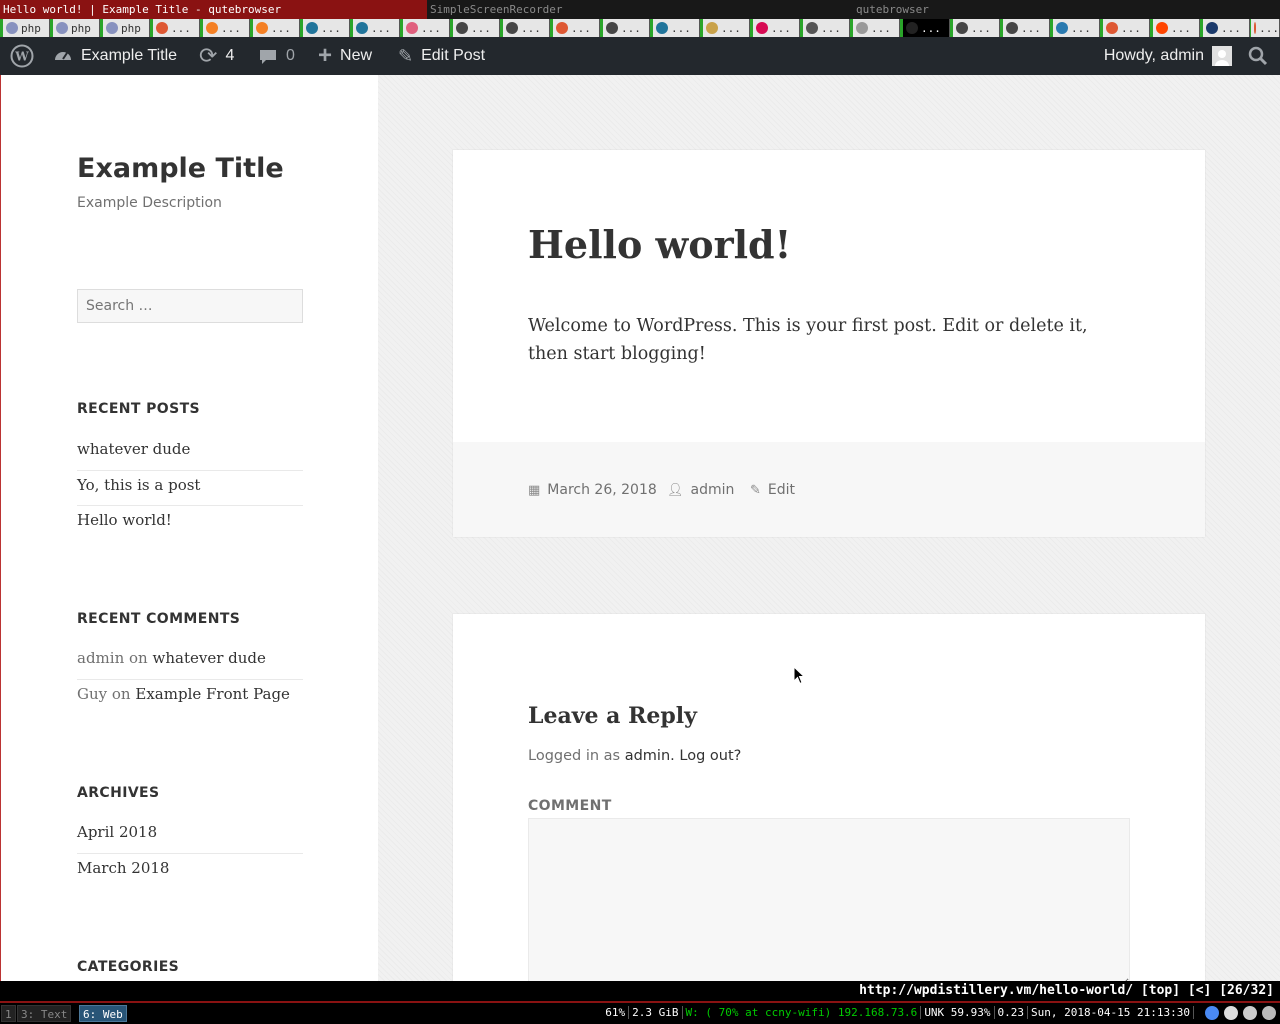  Describe the element at coordinates (112, 28) in the screenshot. I see `php-icon` at that location.